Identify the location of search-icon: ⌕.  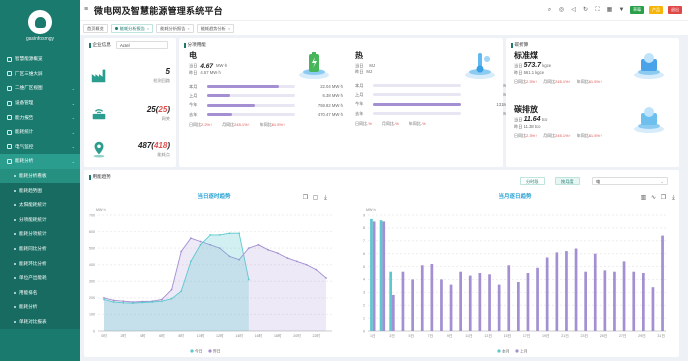
(549, 10).